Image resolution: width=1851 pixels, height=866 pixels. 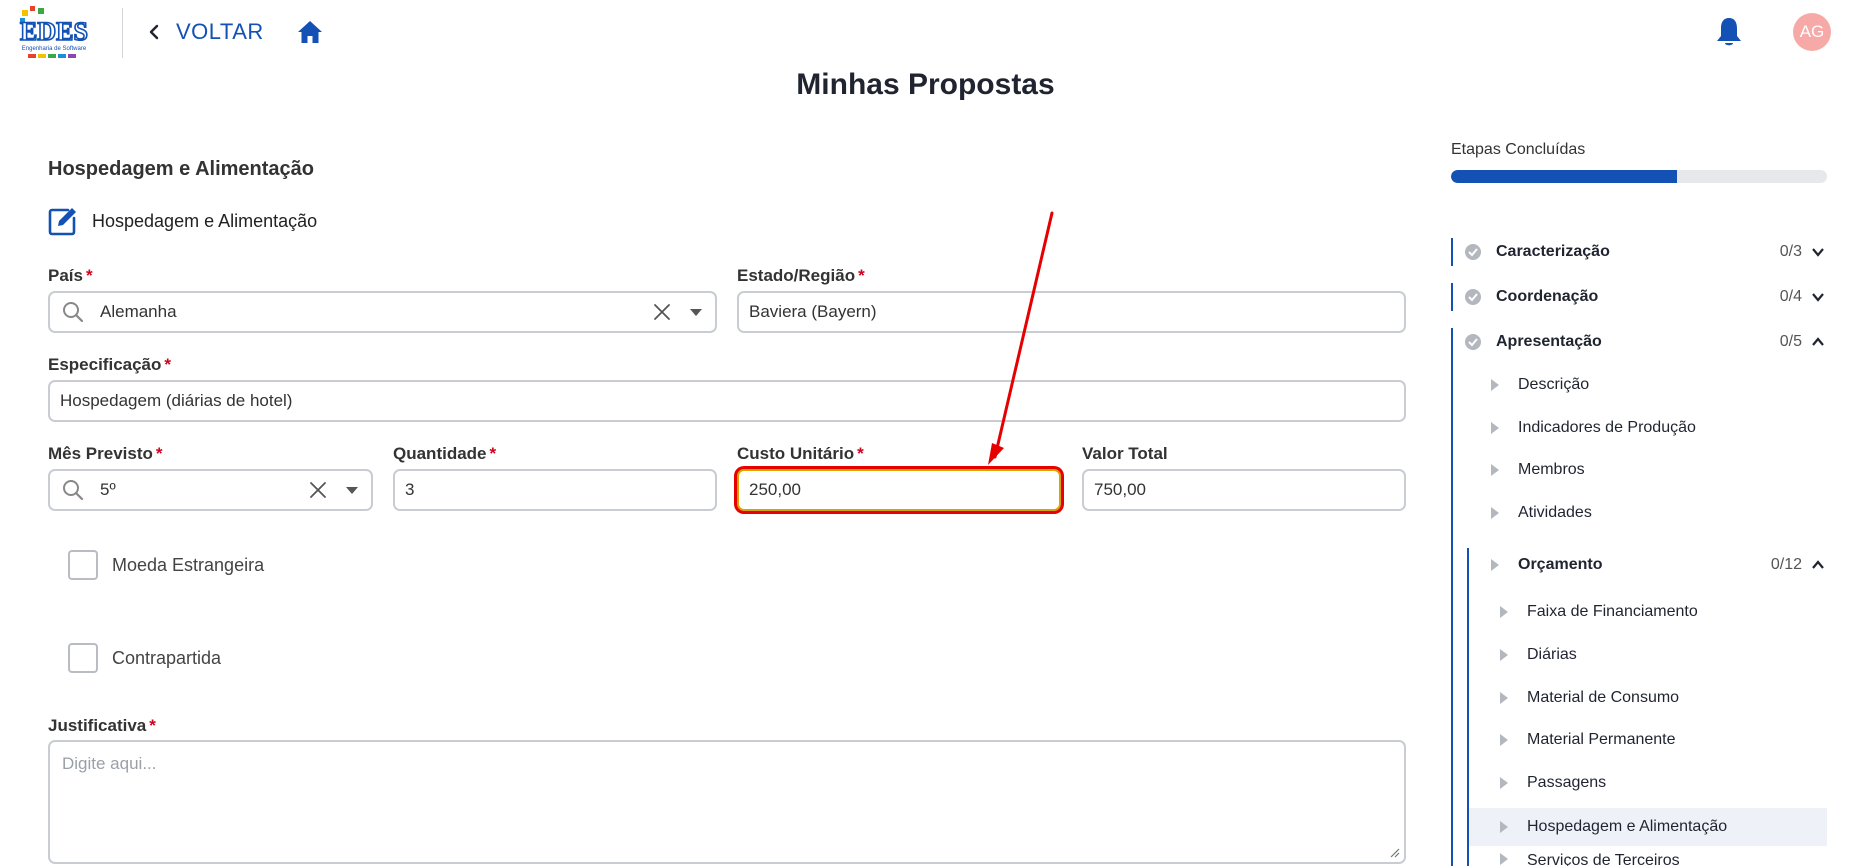 I want to click on sidebar-item-passagens: Passagens, so click(x=1674, y=783).